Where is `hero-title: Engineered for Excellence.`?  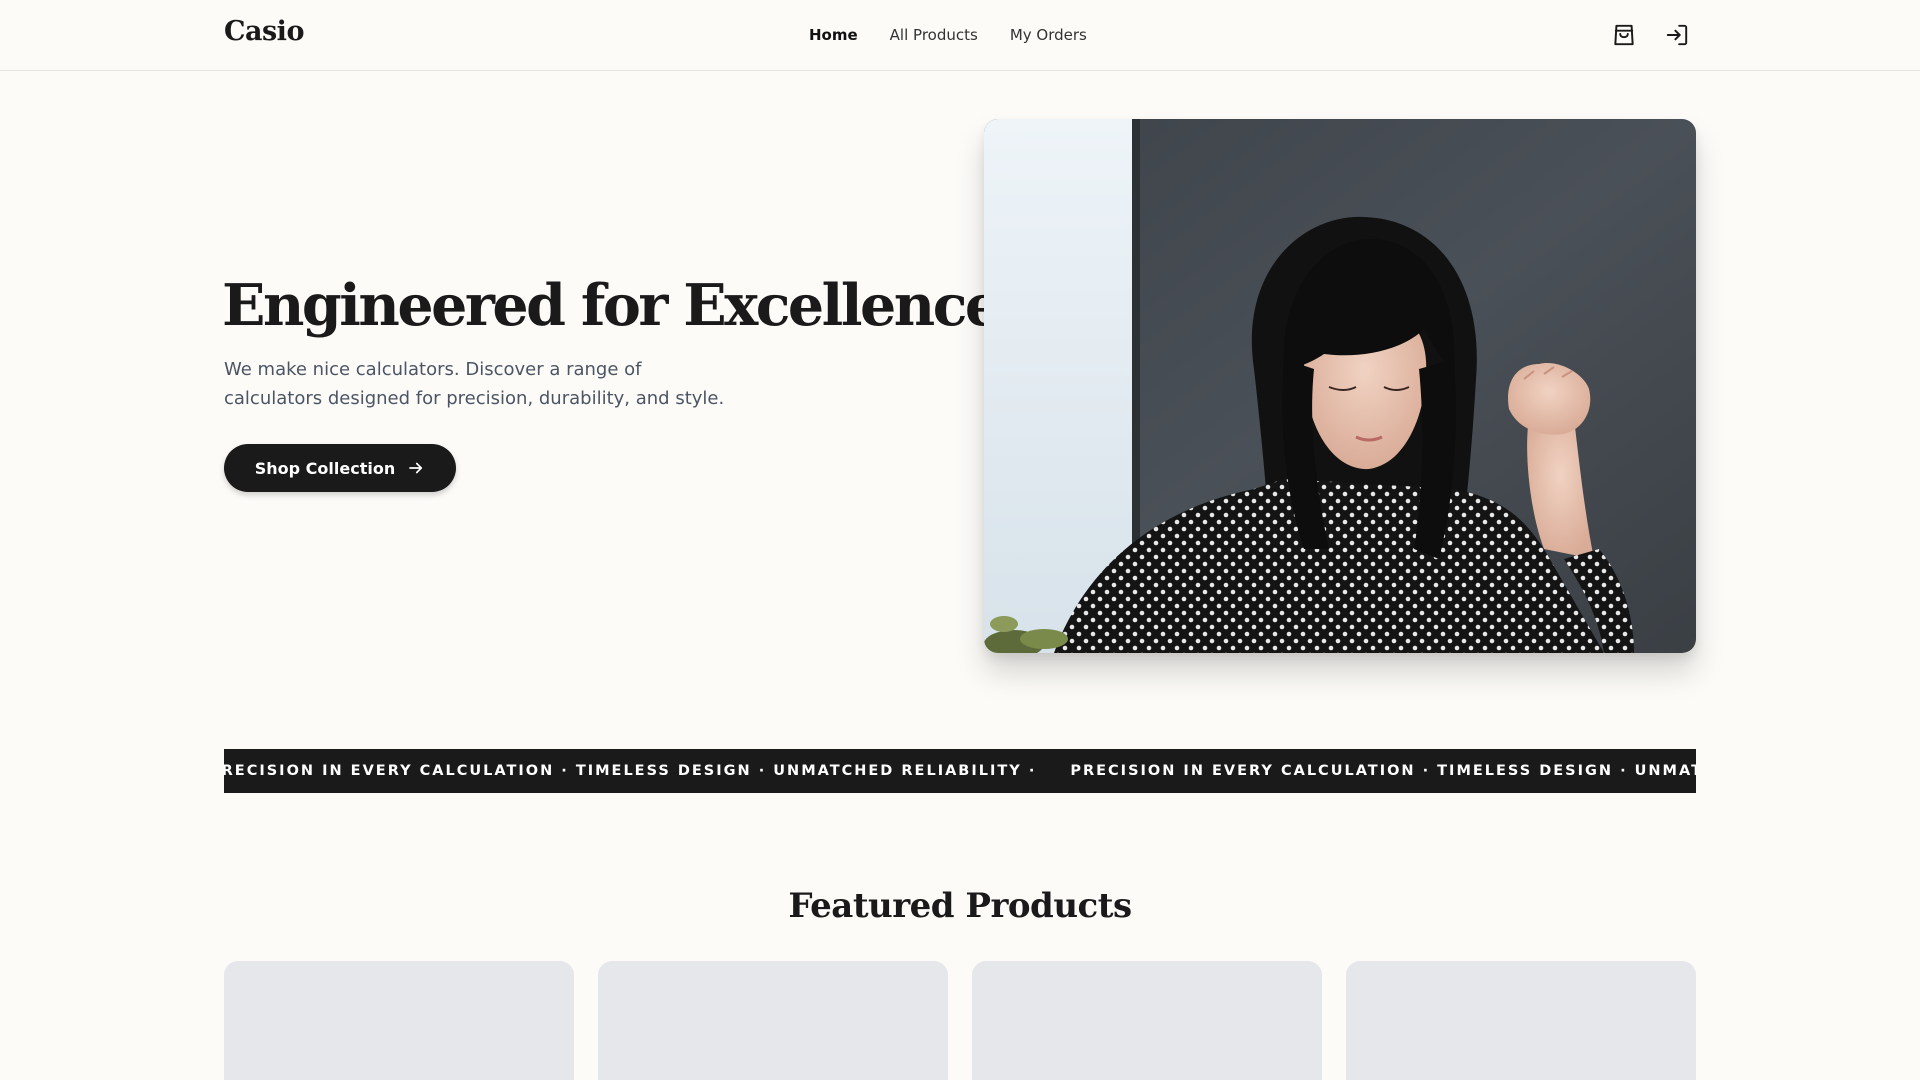 hero-title: Engineered for Excellence. is located at coordinates (620, 305).